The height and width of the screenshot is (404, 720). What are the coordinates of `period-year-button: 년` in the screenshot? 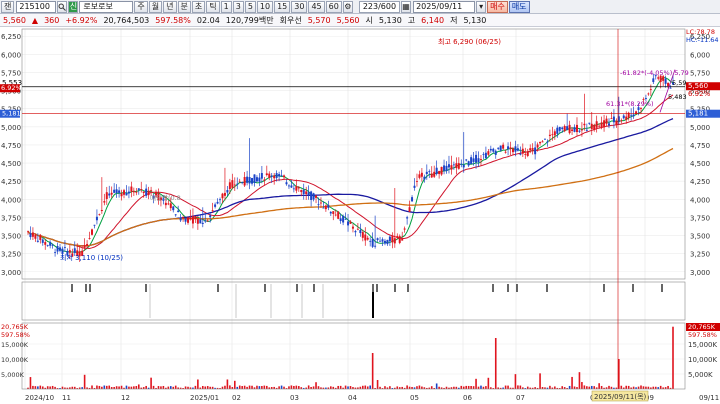 It's located at (170, 6).